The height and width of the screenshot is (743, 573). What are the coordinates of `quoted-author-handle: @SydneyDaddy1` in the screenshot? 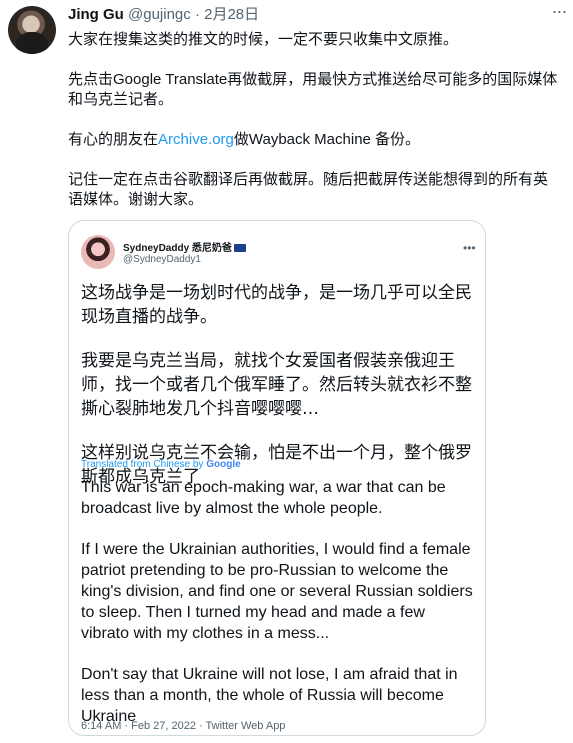 It's located at (162, 259).